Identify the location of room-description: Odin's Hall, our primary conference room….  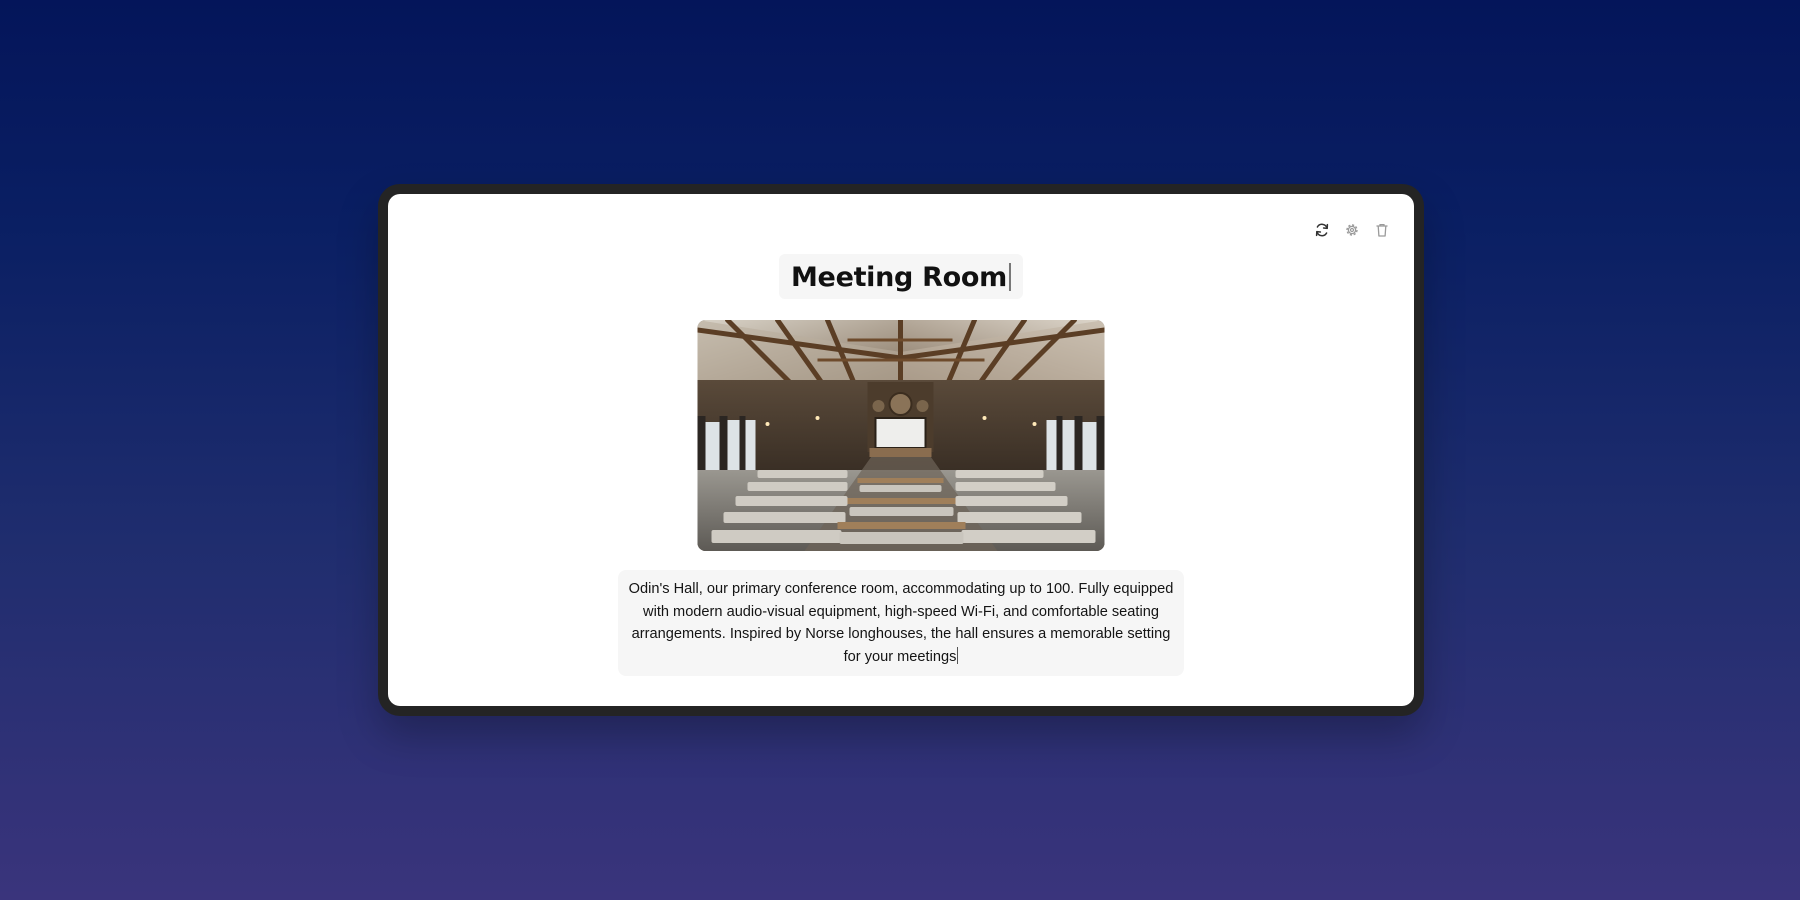
(901, 623).